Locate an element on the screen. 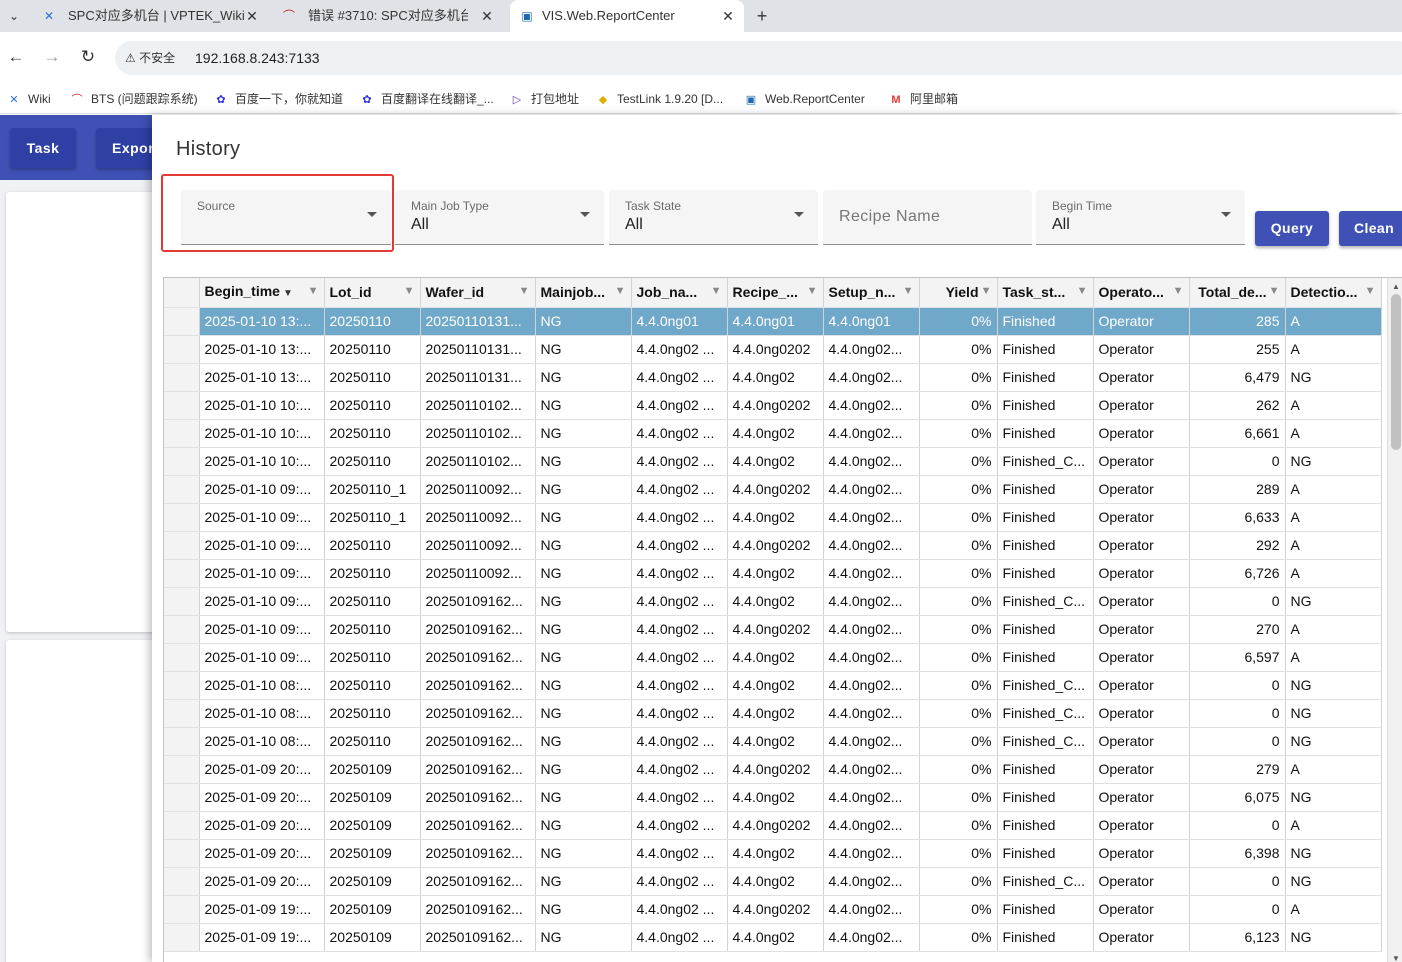 The image size is (1402, 962). browser-tab-bts: ⌒ 错误 #3710: SPC对应多机台 - · ✕ is located at coordinates (388, 16).